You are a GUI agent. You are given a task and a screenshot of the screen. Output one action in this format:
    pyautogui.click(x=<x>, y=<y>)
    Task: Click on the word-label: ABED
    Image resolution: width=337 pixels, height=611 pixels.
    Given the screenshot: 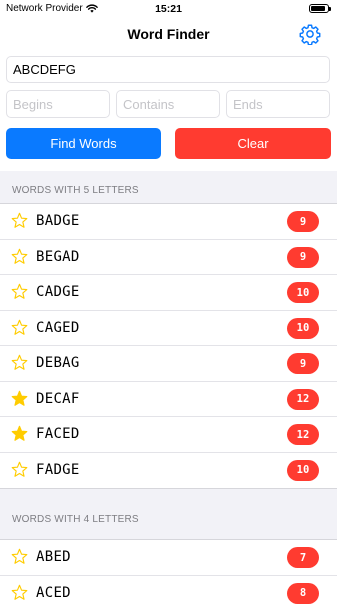 What is the action you would take?
    pyautogui.click(x=53, y=557)
    